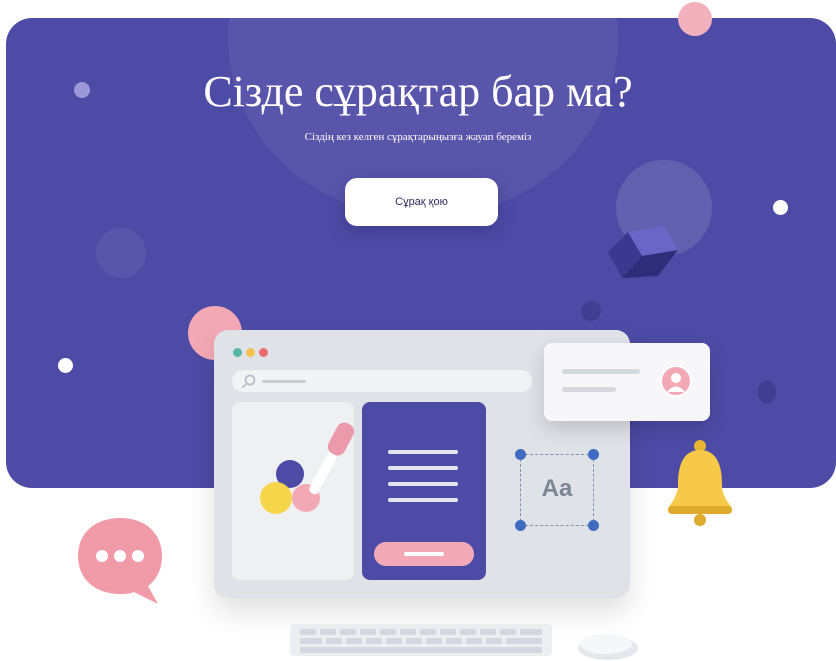 This screenshot has height=661, width=836. Describe the element at coordinates (250, 352) in the screenshot. I see `window-dot-yellow` at that location.